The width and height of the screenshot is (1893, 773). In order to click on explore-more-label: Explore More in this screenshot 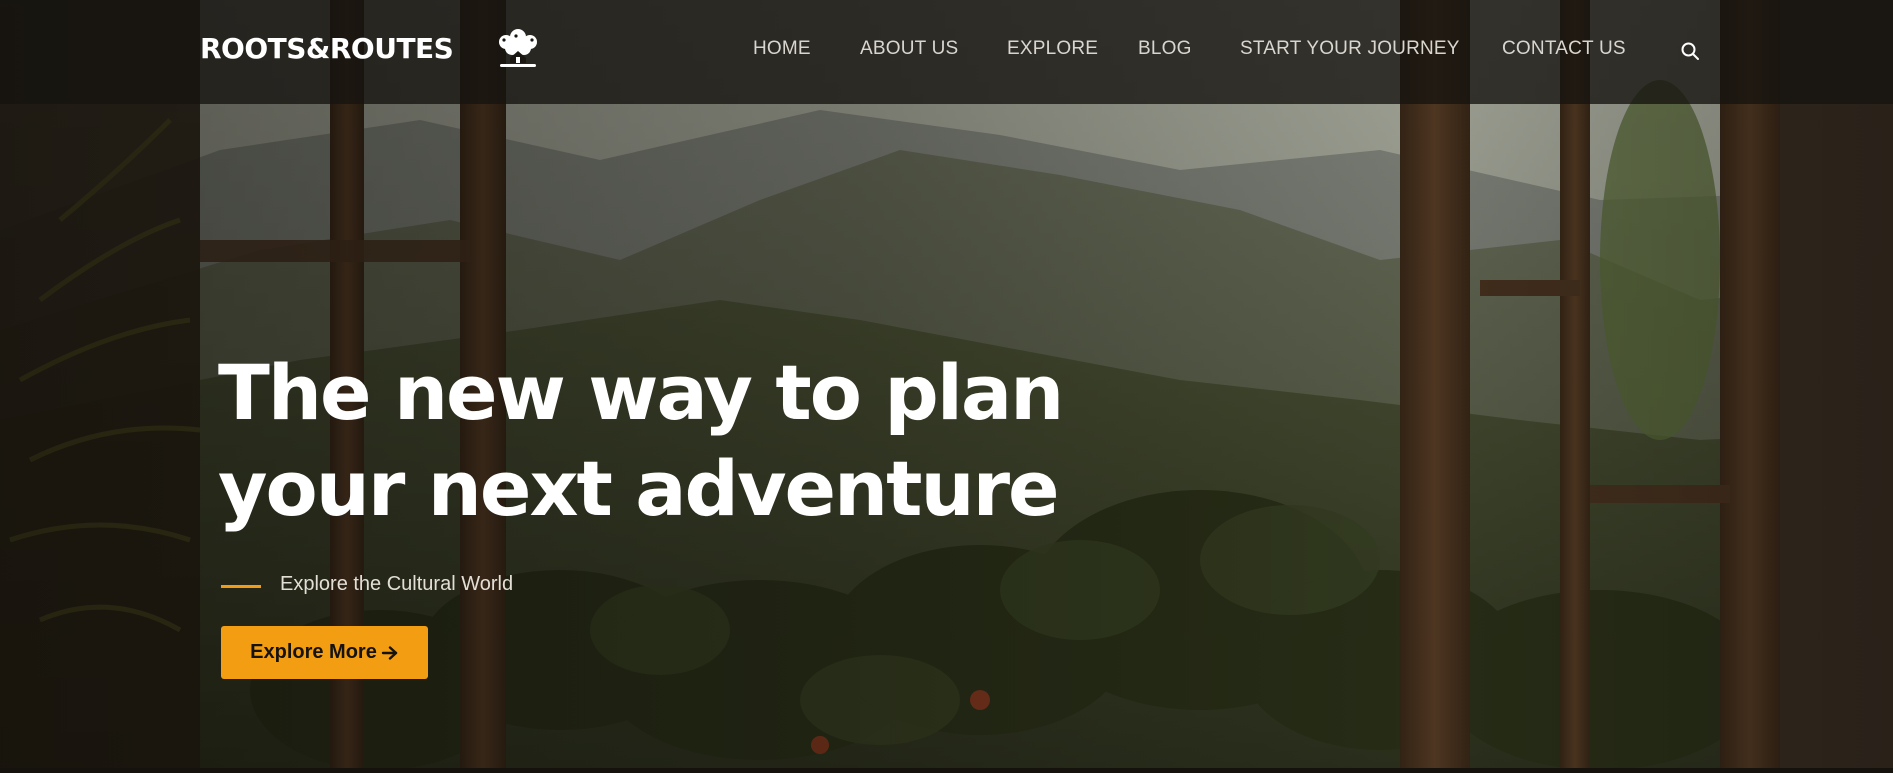, I will do `click(313, 652)`.